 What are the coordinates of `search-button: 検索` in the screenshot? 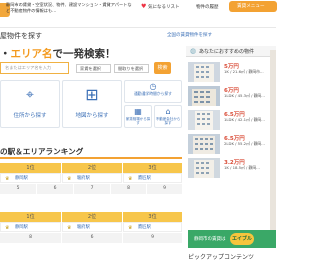 It's located at (162, 68).